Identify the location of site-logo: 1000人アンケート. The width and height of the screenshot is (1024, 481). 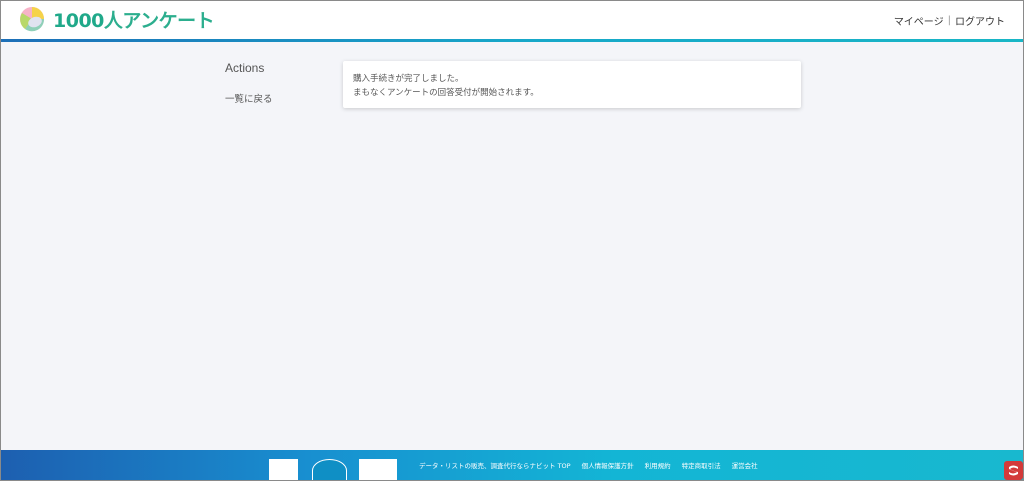
(117, 19).